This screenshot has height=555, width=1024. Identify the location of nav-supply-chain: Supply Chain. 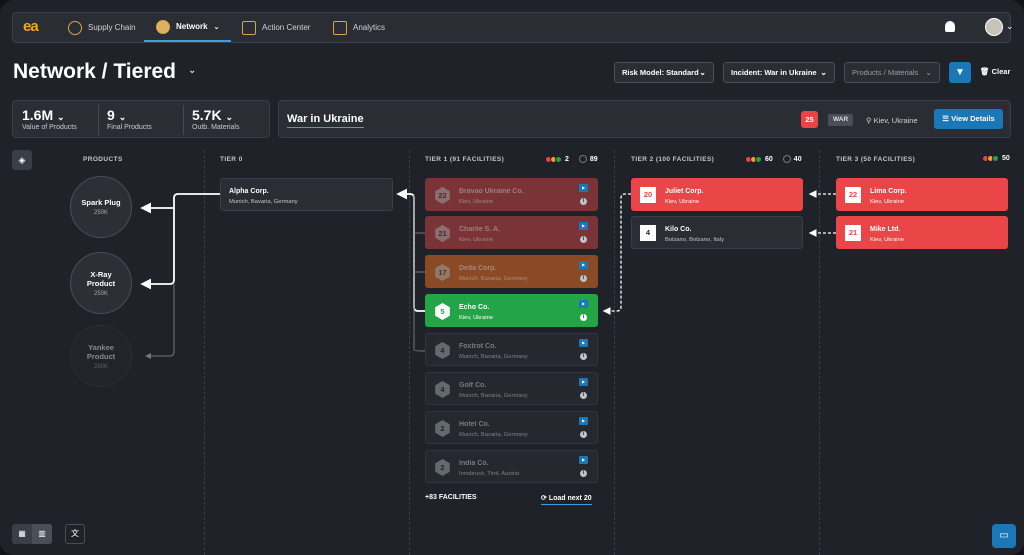
(102, 27).